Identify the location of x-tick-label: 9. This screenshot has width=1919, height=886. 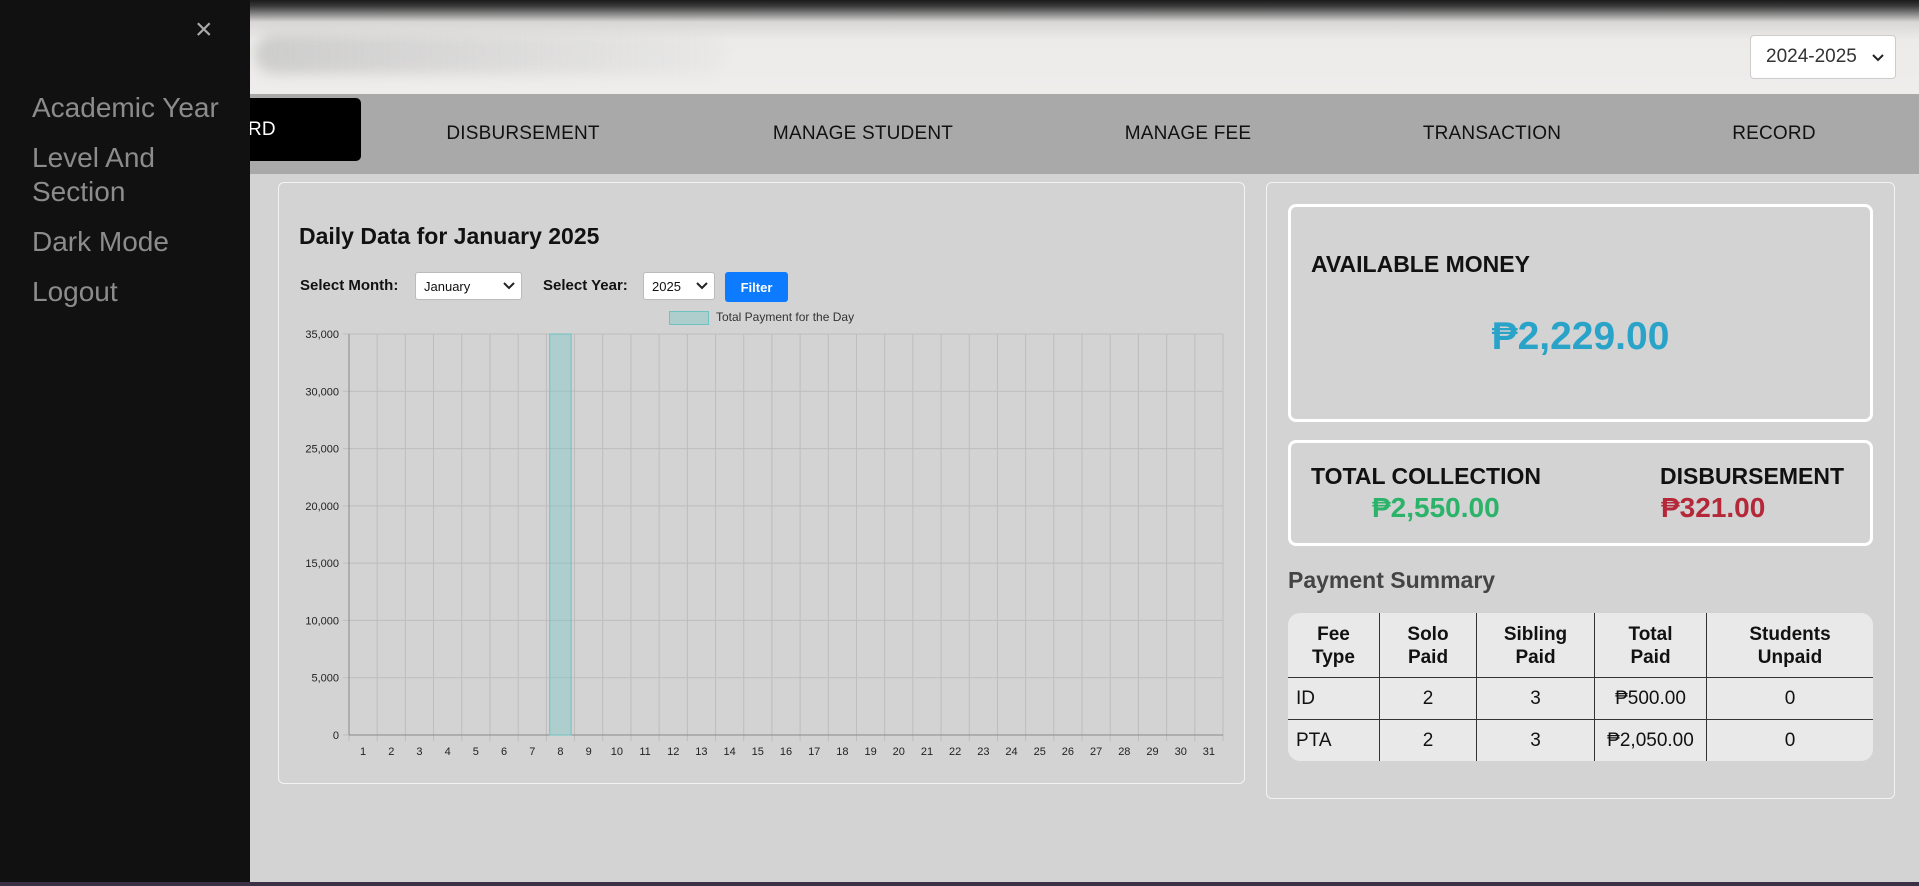
(589, 752).